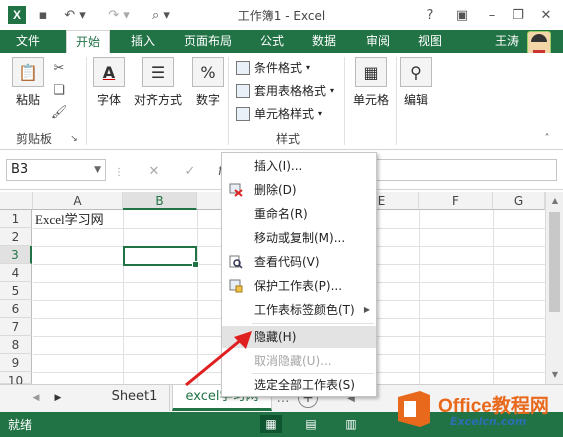  Describe the element at coordinates (16, 273) in the screenshot. I see `row-header: 4` at that location.